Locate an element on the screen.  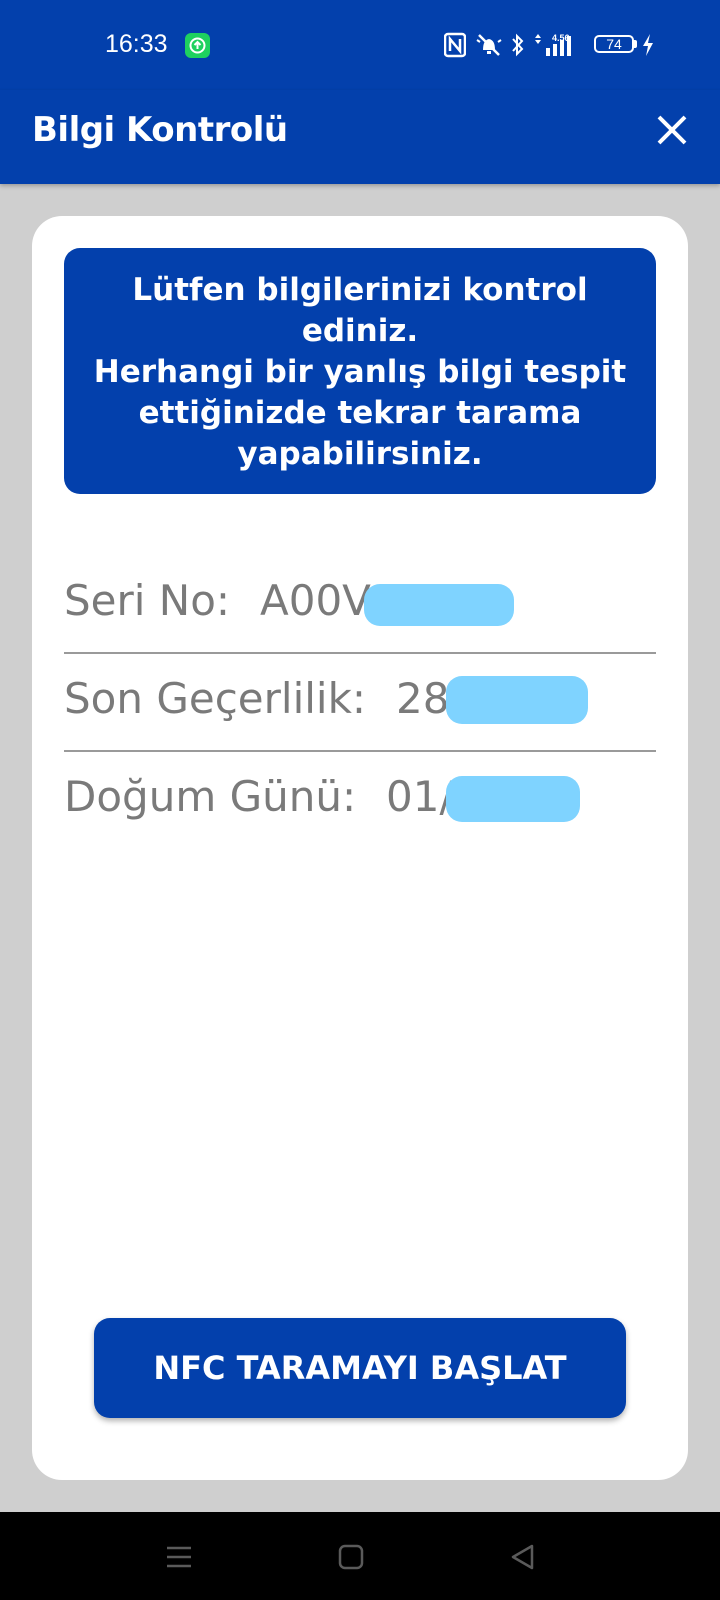
instruction-line: Lütfen bilgilerinizi kontrol is located at coordinates (360, 290).